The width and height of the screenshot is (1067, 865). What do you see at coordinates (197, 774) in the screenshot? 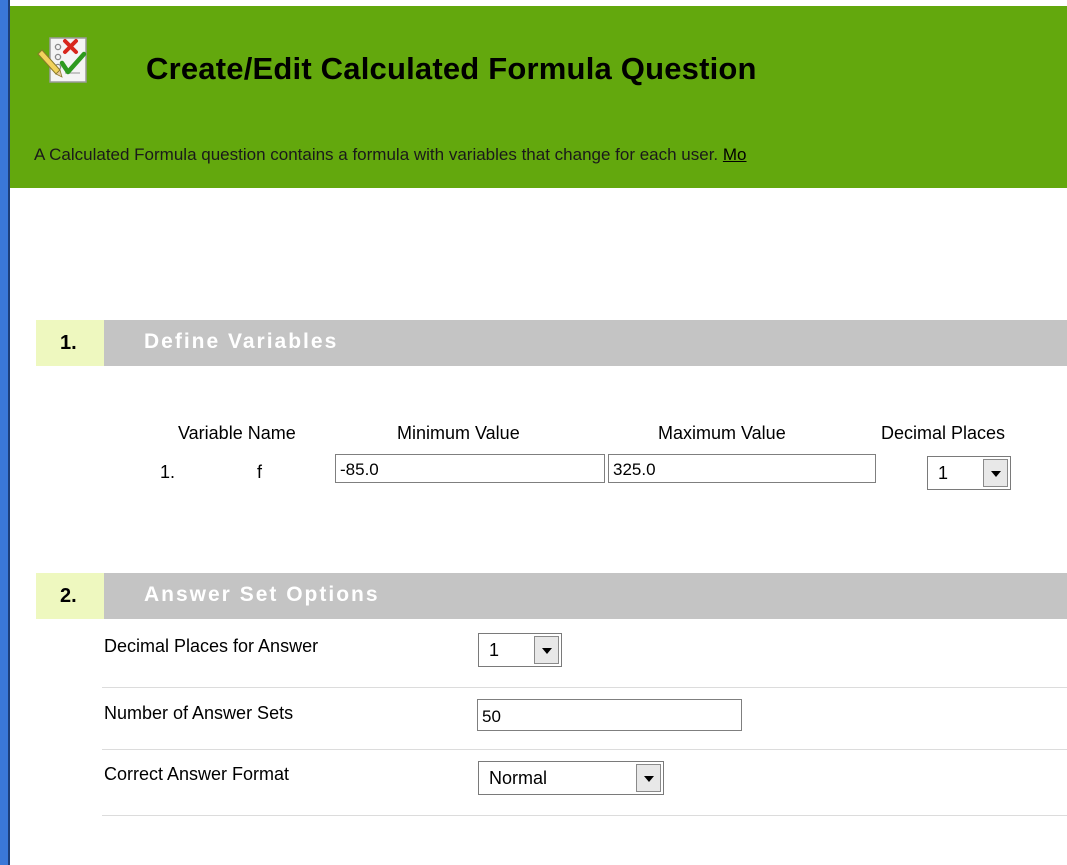
I see `correct-answer-format-label: Correct Answer Format` at bounding box center [197, 774].